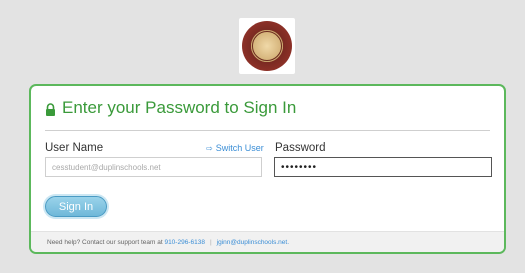  What do you see at coordinates (267, 130) in the screenshot?
I see `divider` at bounding box center [267, 130].